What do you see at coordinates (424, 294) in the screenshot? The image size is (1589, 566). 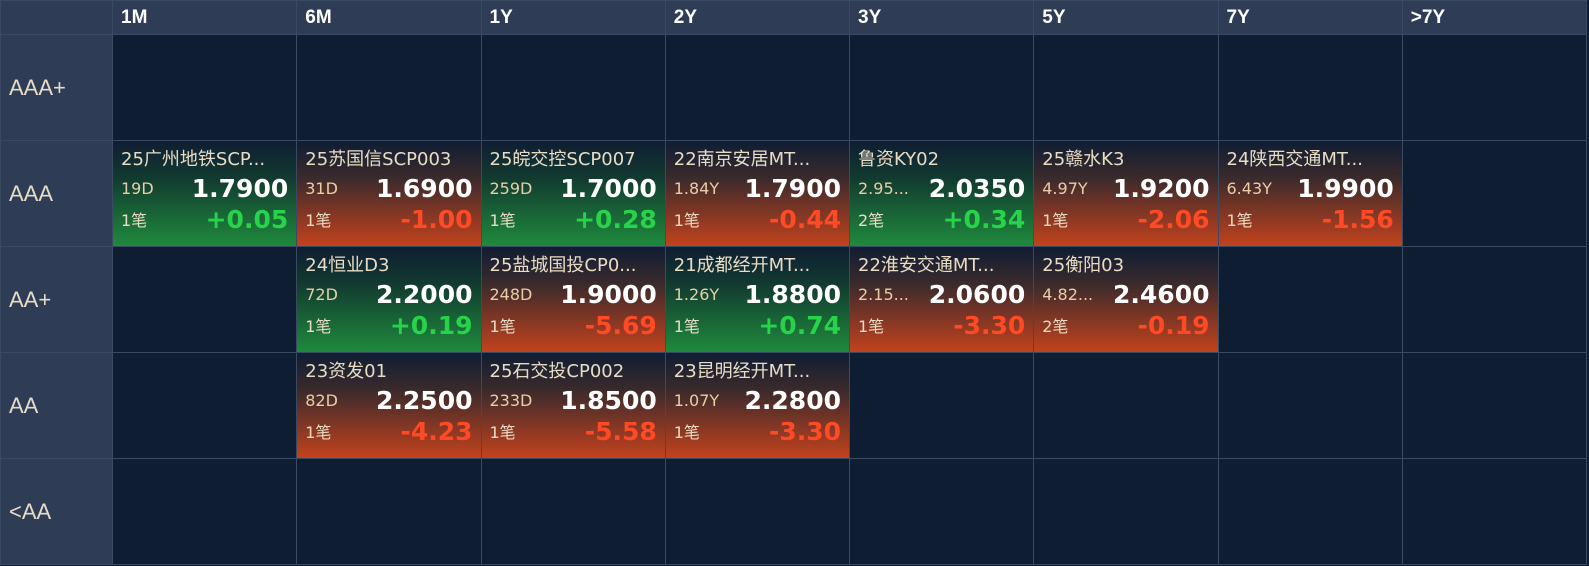 I see `bond-rate: 2.2000` at bounding box center [424, 294].